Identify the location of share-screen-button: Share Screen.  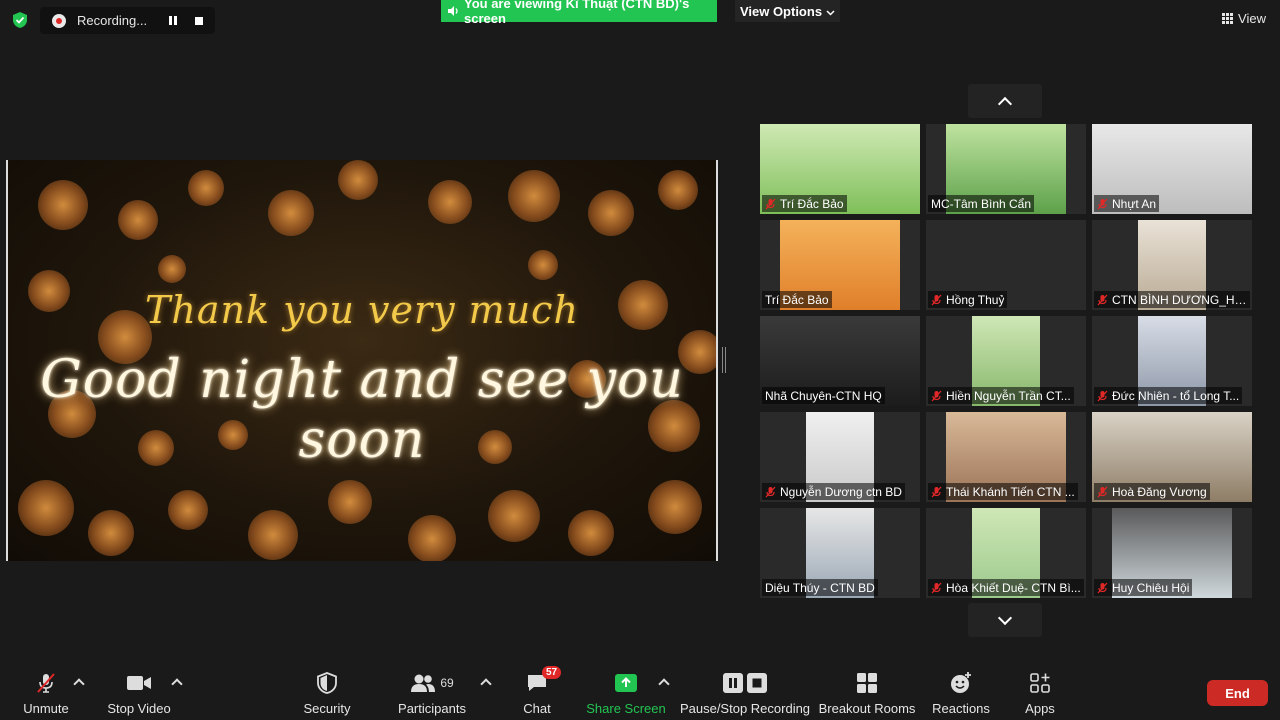
(626, 693).